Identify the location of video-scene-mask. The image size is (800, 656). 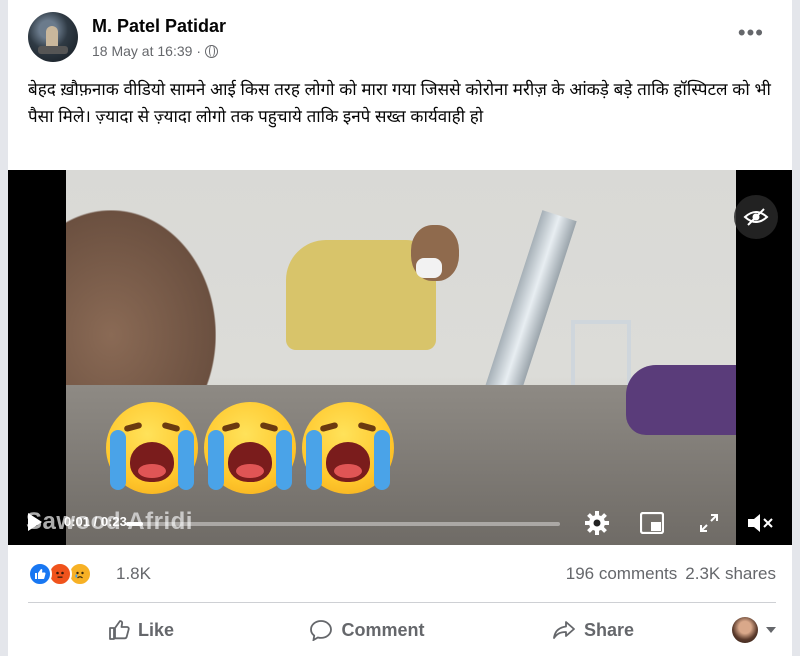
(429, 268).